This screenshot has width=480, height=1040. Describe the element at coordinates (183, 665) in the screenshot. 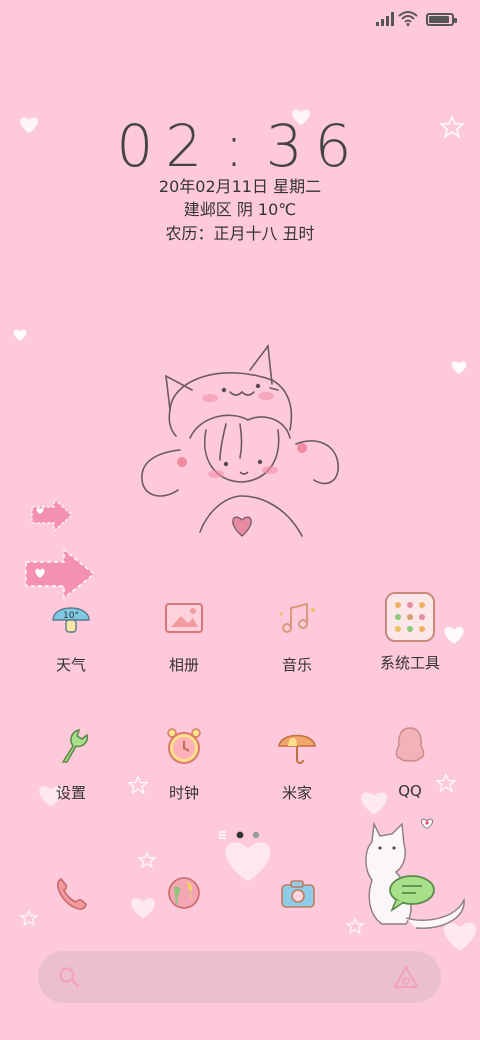

I see `app-label: 相册` at that location.